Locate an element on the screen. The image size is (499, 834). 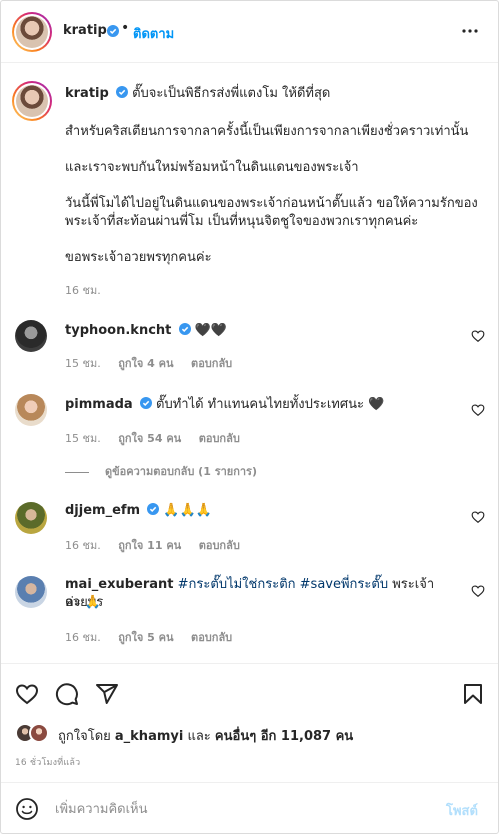
liked-by-user: a_khamyi is located at coordinates (149, 736).